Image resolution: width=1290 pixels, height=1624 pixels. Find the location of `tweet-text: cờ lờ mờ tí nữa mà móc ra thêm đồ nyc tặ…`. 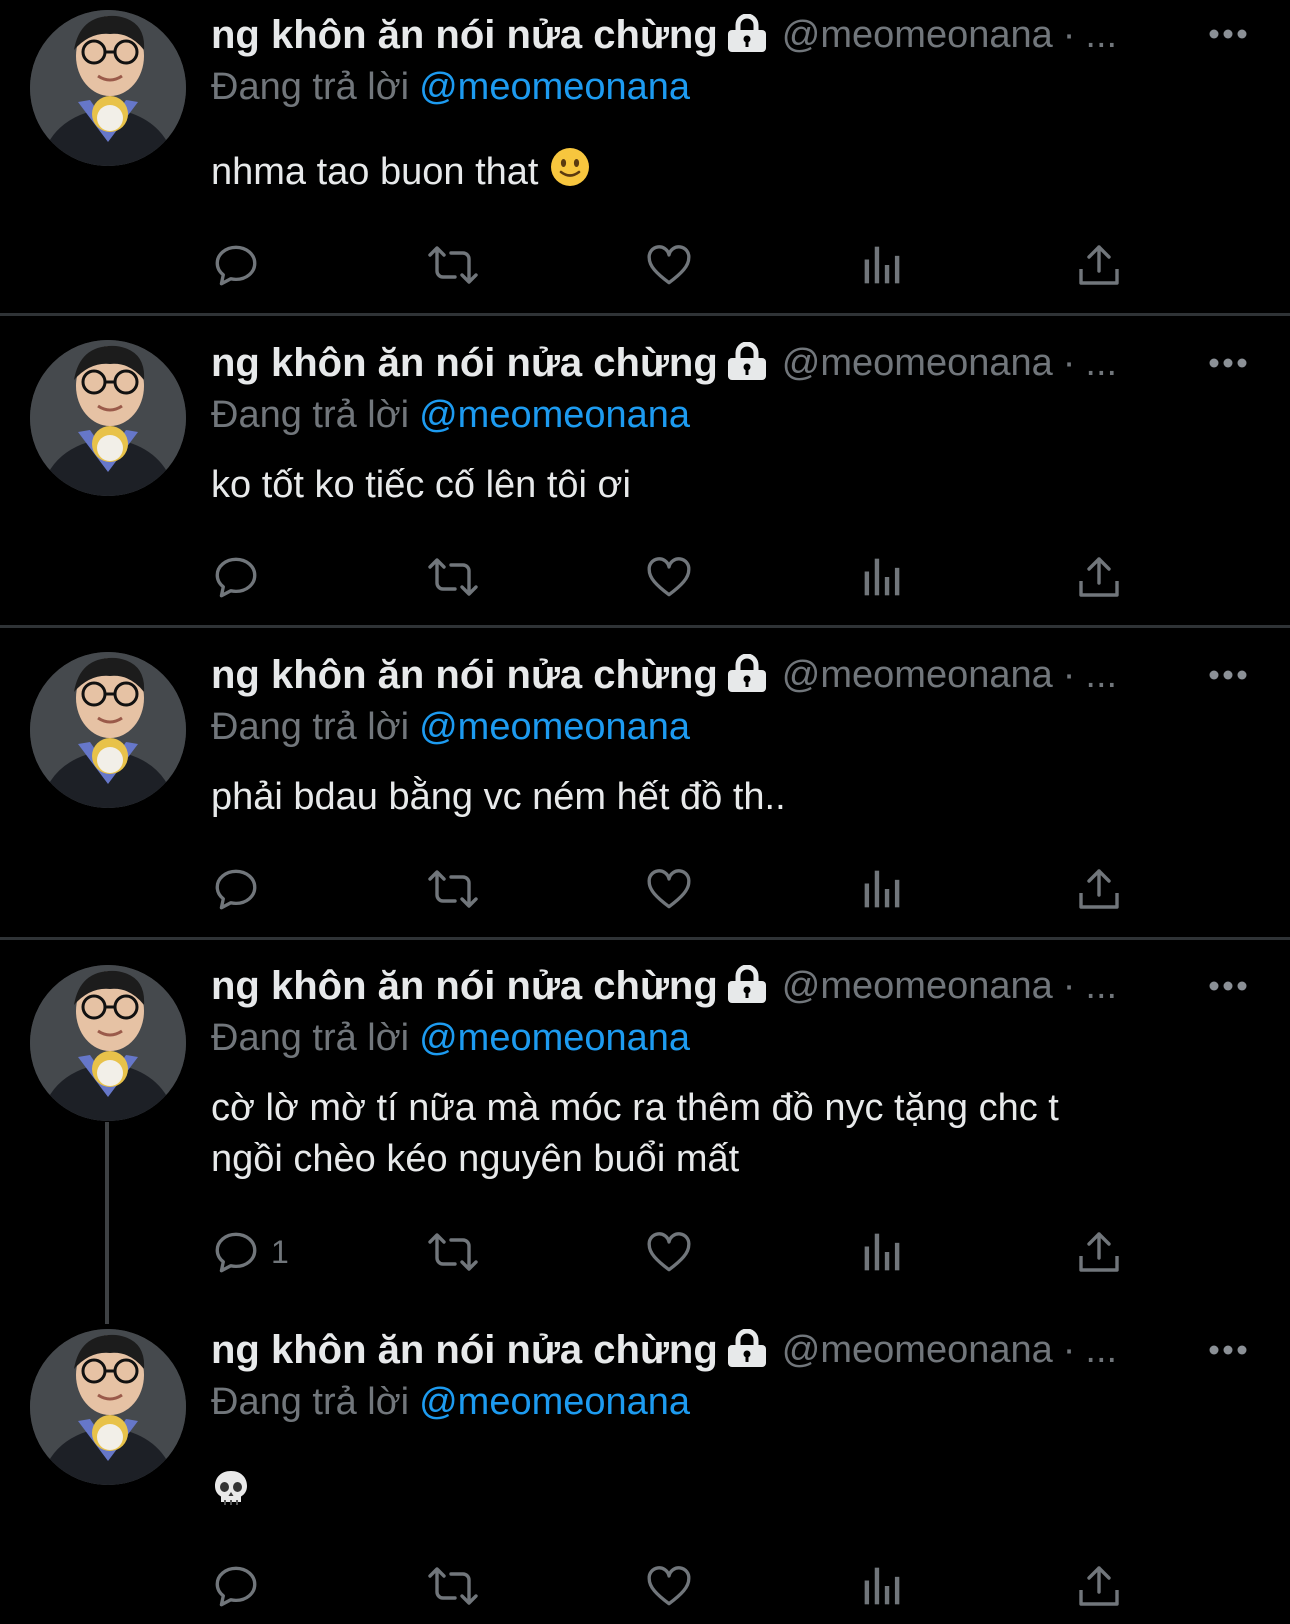

tweet-text: cờ lờ mờ tí nữa mà móc ra thêm đồ nyc tặ… is located at coordinates (731, 1134).